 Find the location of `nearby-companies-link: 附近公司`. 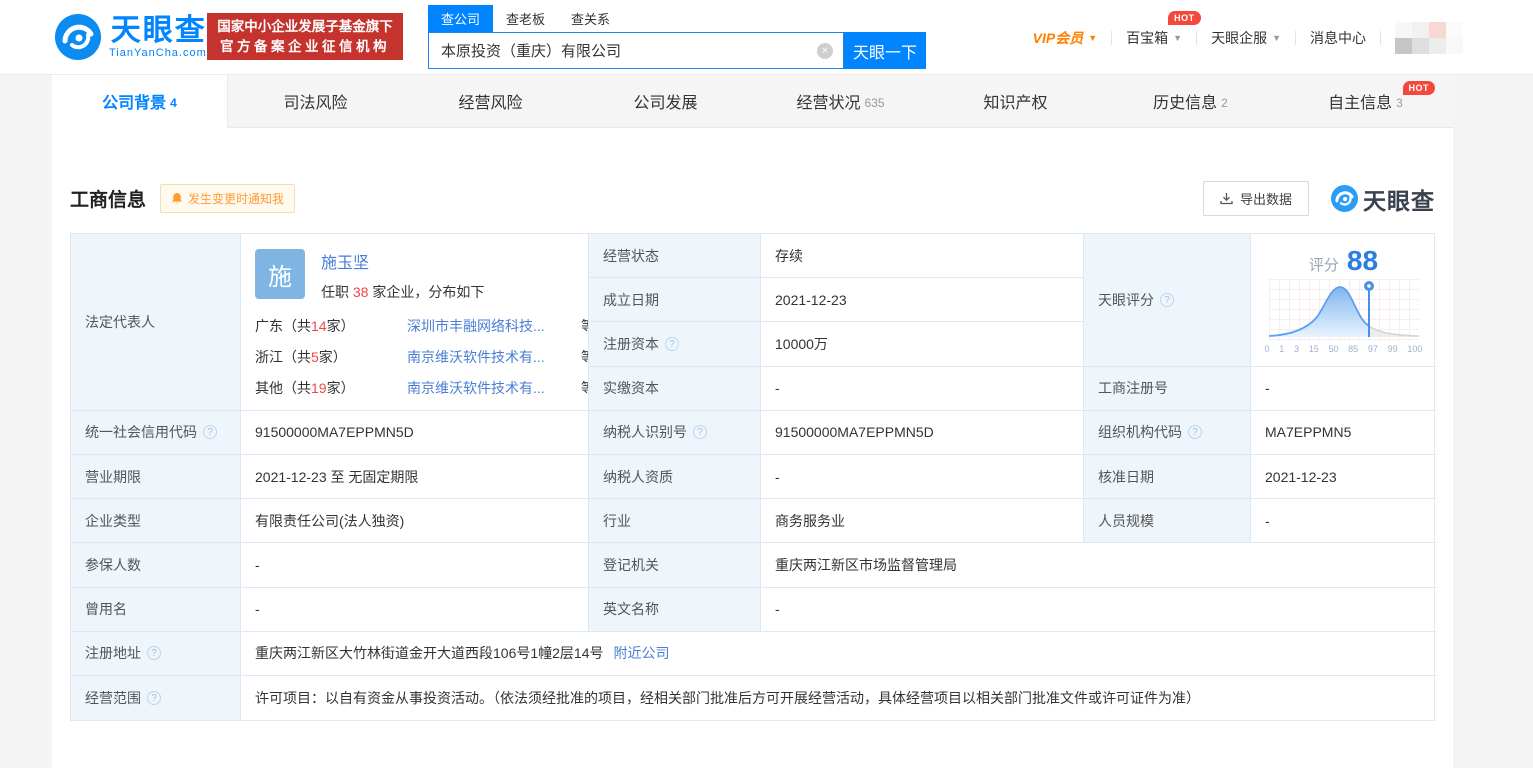

nearby-companies-link: 附近公司 is located at coordinates (642, 653).